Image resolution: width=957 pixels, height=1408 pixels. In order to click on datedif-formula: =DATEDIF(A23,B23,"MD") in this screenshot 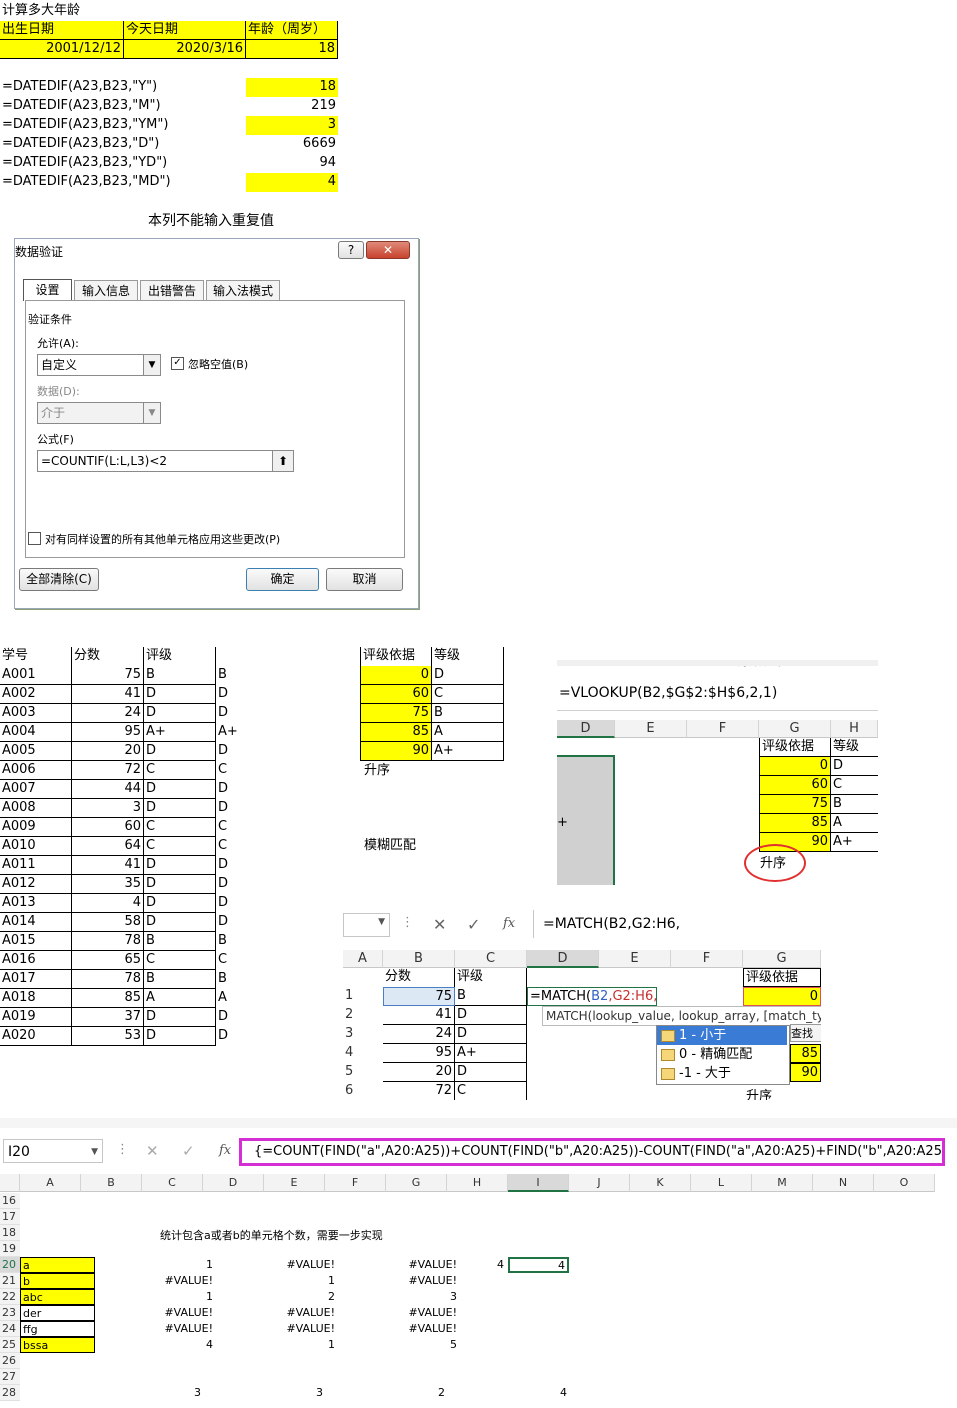, I will do `click(123, 182)`.